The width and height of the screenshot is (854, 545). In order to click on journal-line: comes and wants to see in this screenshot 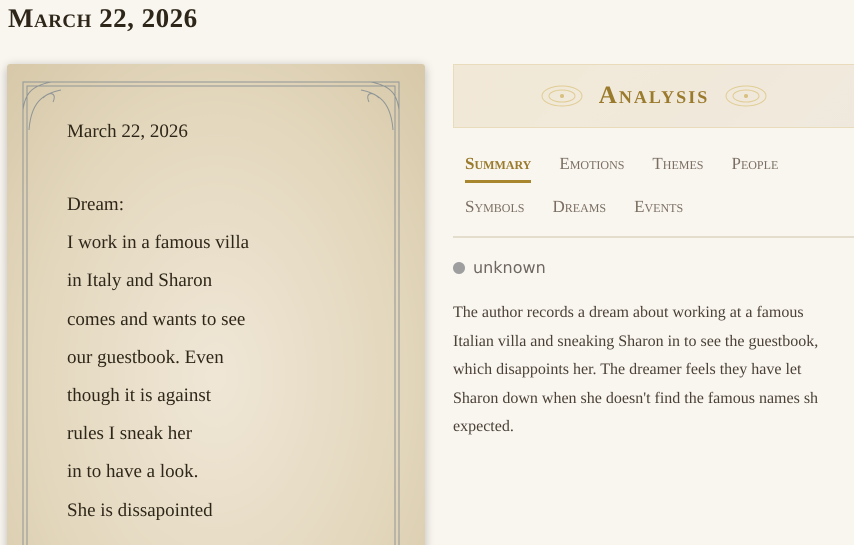, I will do `click(156, 320)`.